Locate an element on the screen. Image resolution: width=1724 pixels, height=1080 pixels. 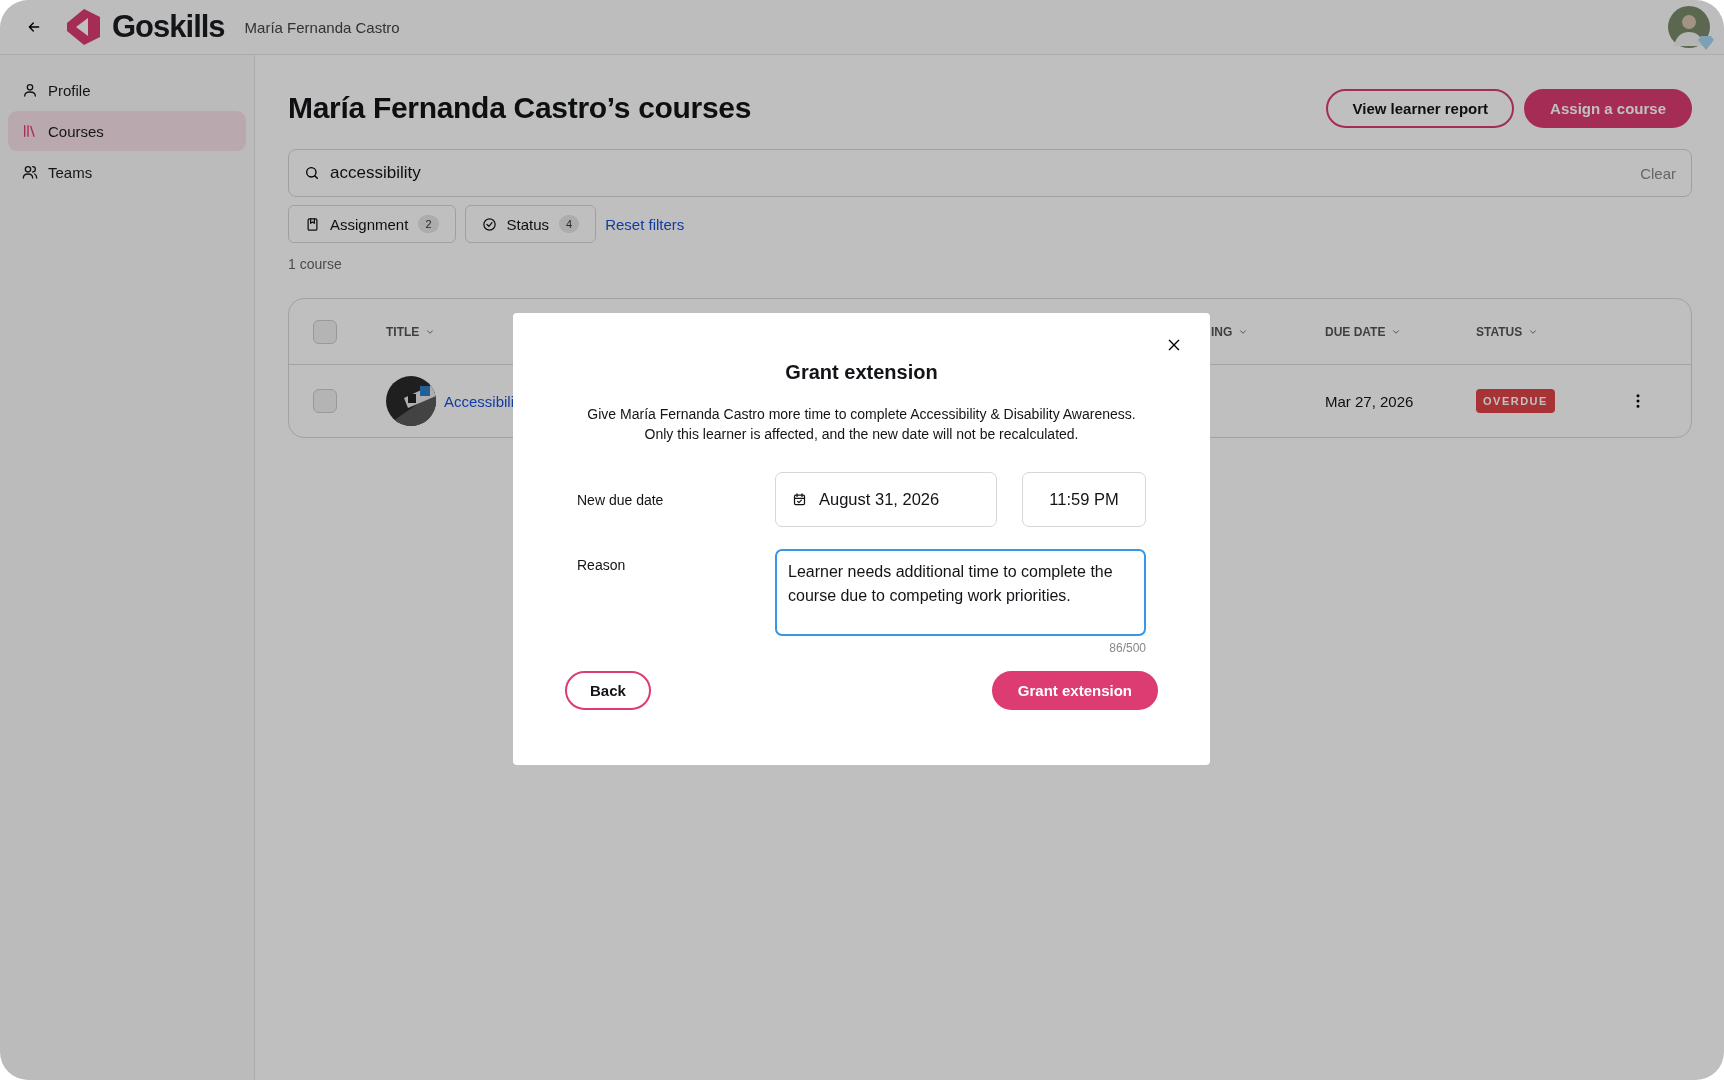
status-badge: OVERDUE is located at coordinates (1515, 401).